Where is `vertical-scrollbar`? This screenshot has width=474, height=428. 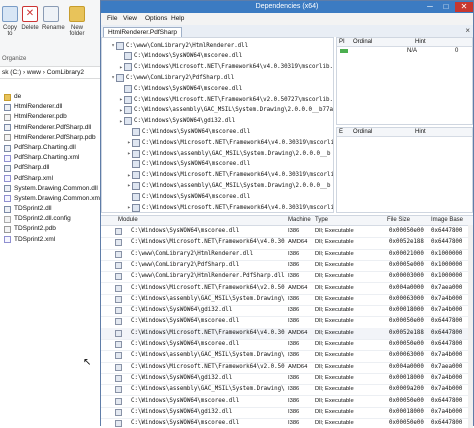 vertical-scrollbar is located at coordinates (470, 326).